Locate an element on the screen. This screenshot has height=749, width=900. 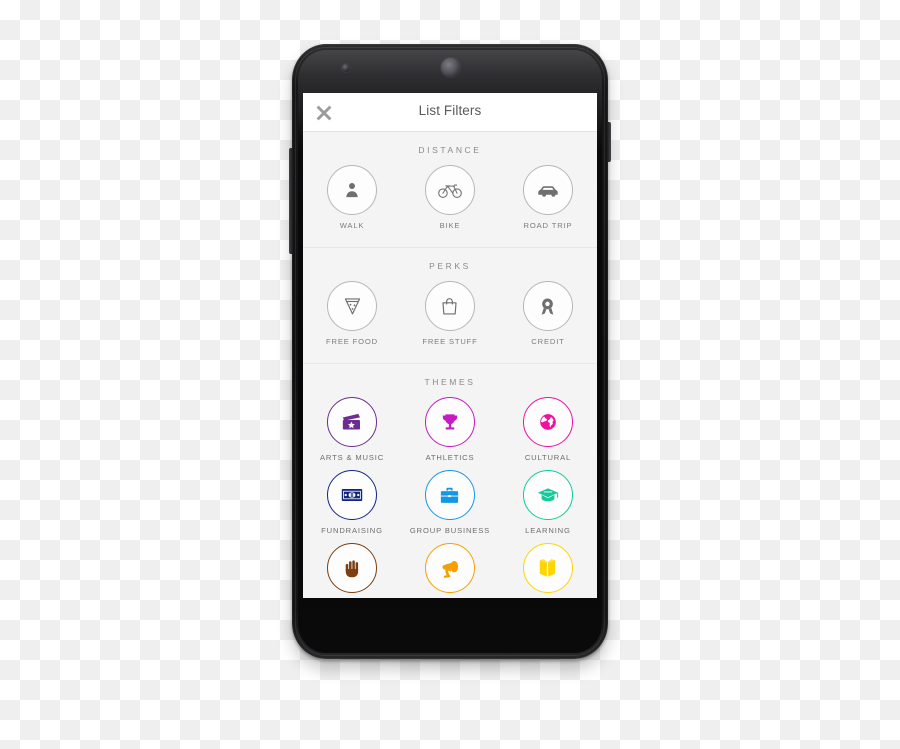
filter-athletics: ATHLETICS is located at coordinates (450, 429).